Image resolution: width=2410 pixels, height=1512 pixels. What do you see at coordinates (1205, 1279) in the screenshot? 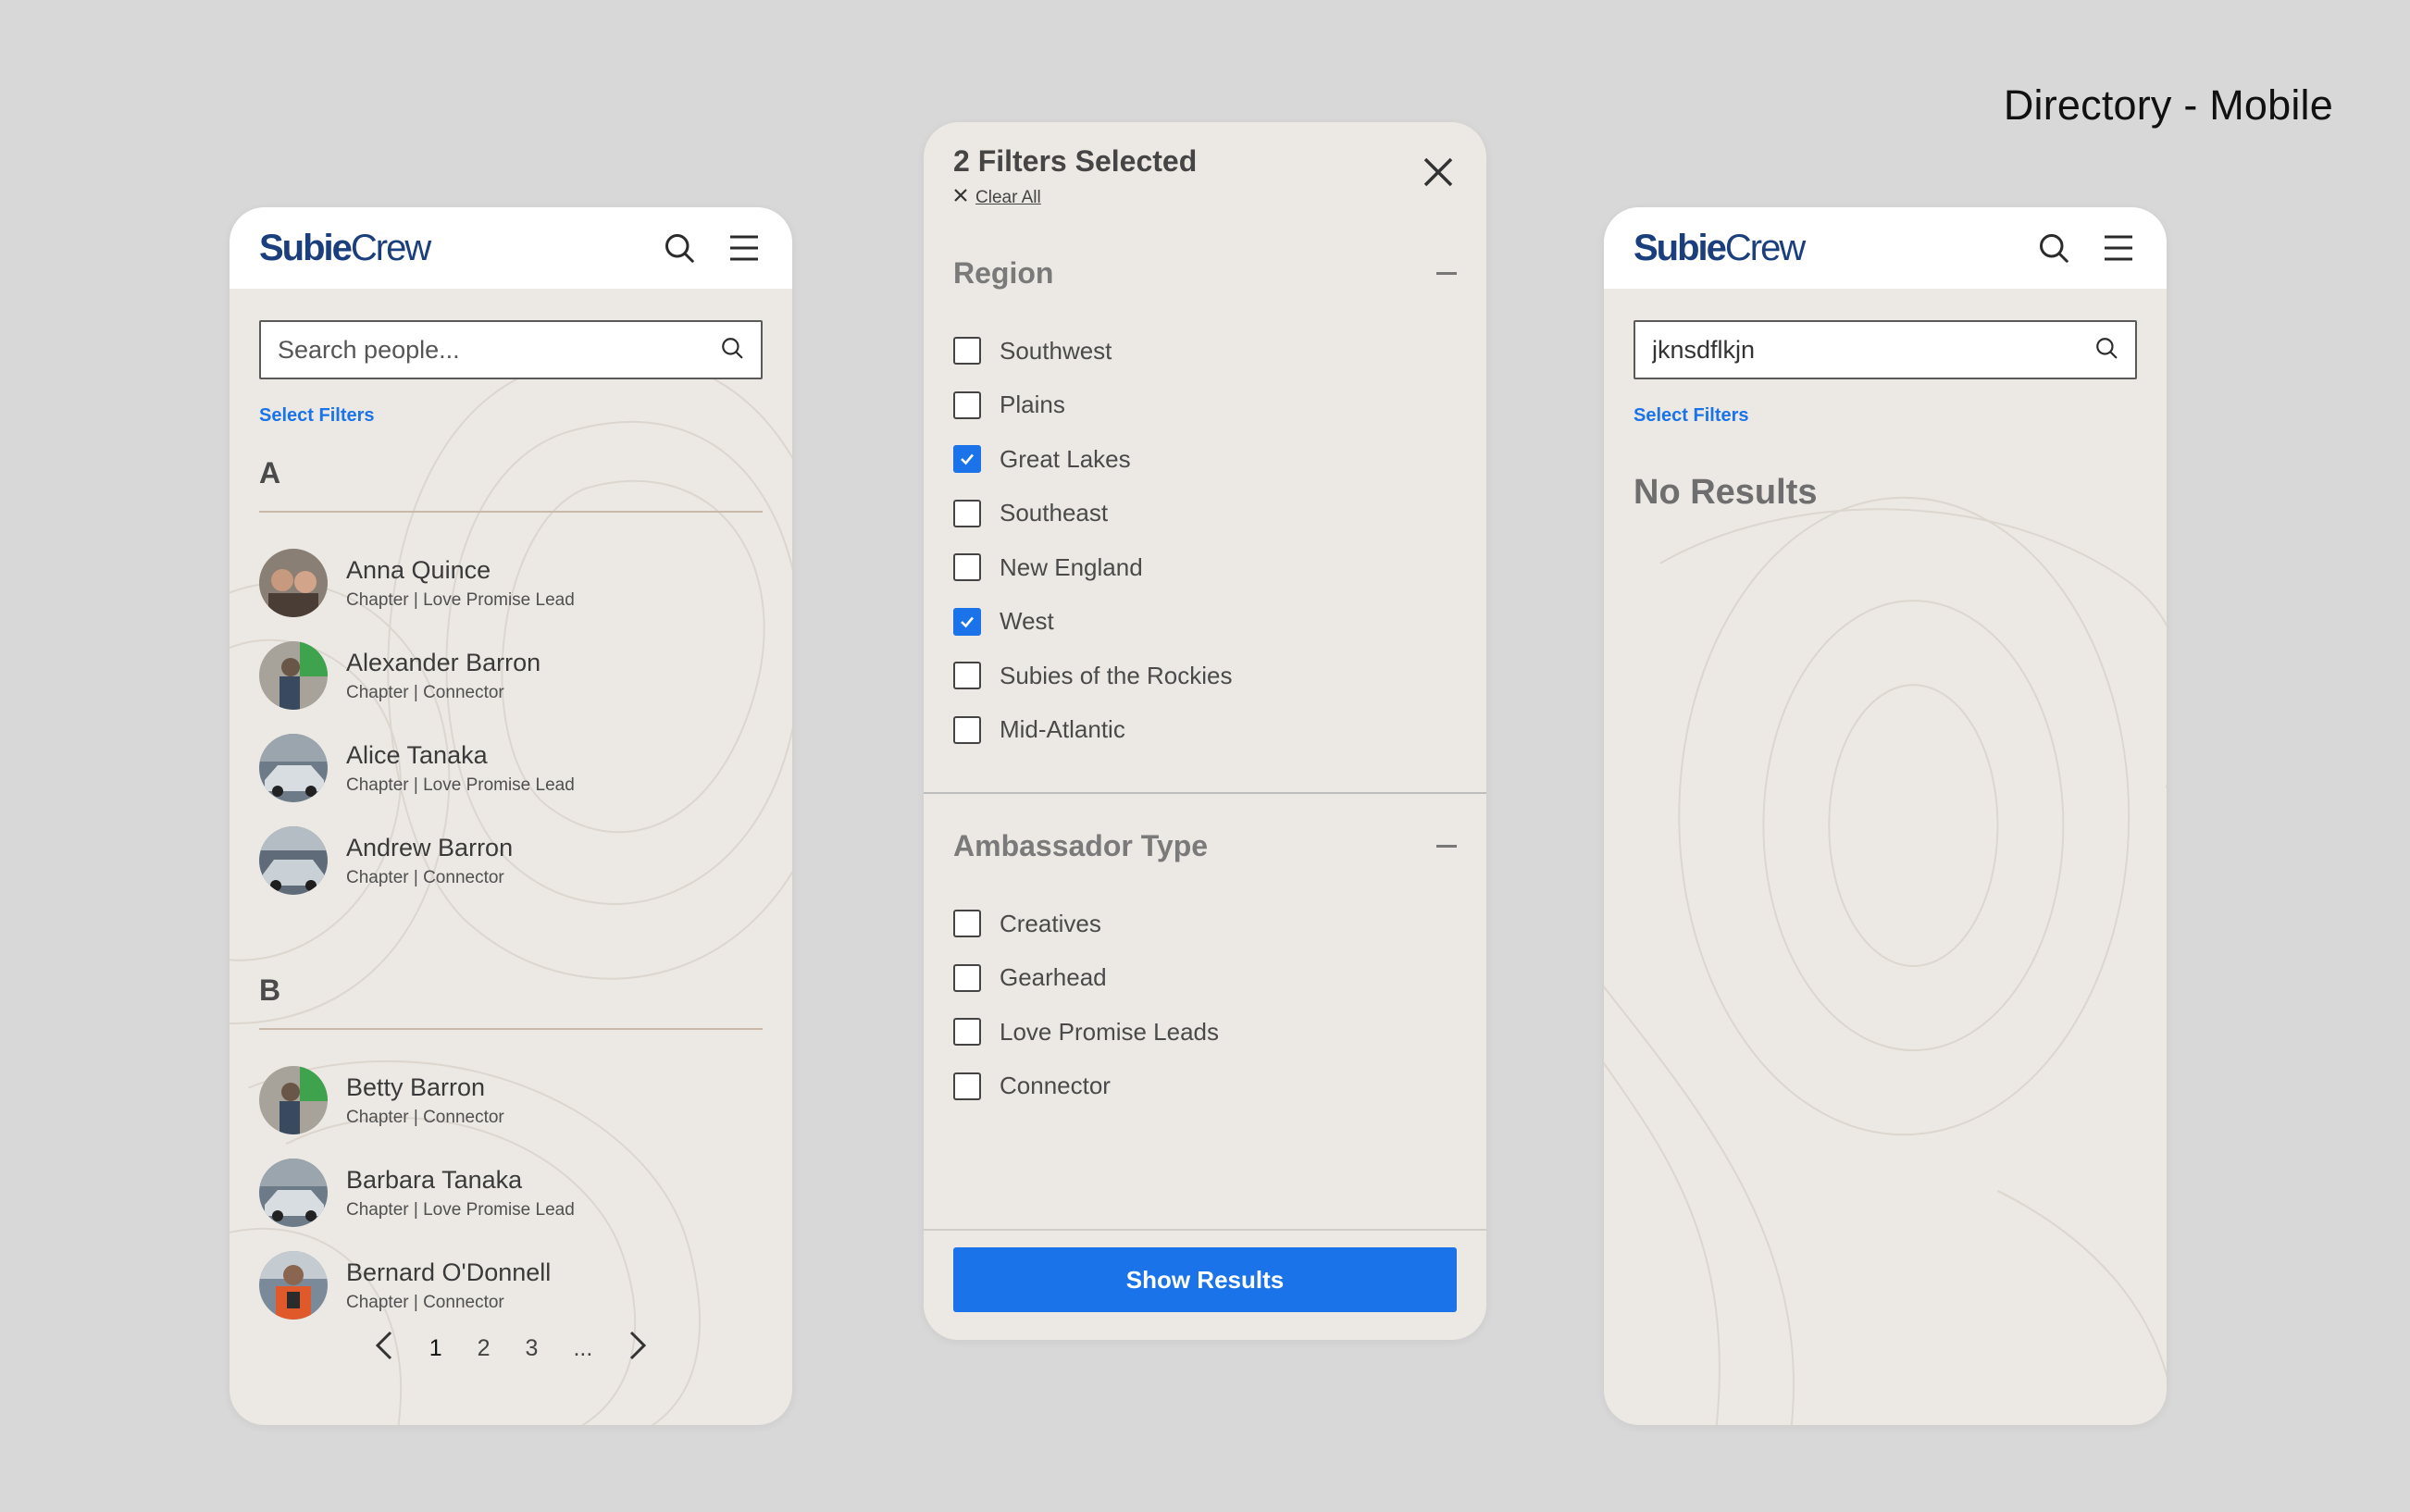
I see `show-results-button: Show Results` at bounding box center [1205, 1279].